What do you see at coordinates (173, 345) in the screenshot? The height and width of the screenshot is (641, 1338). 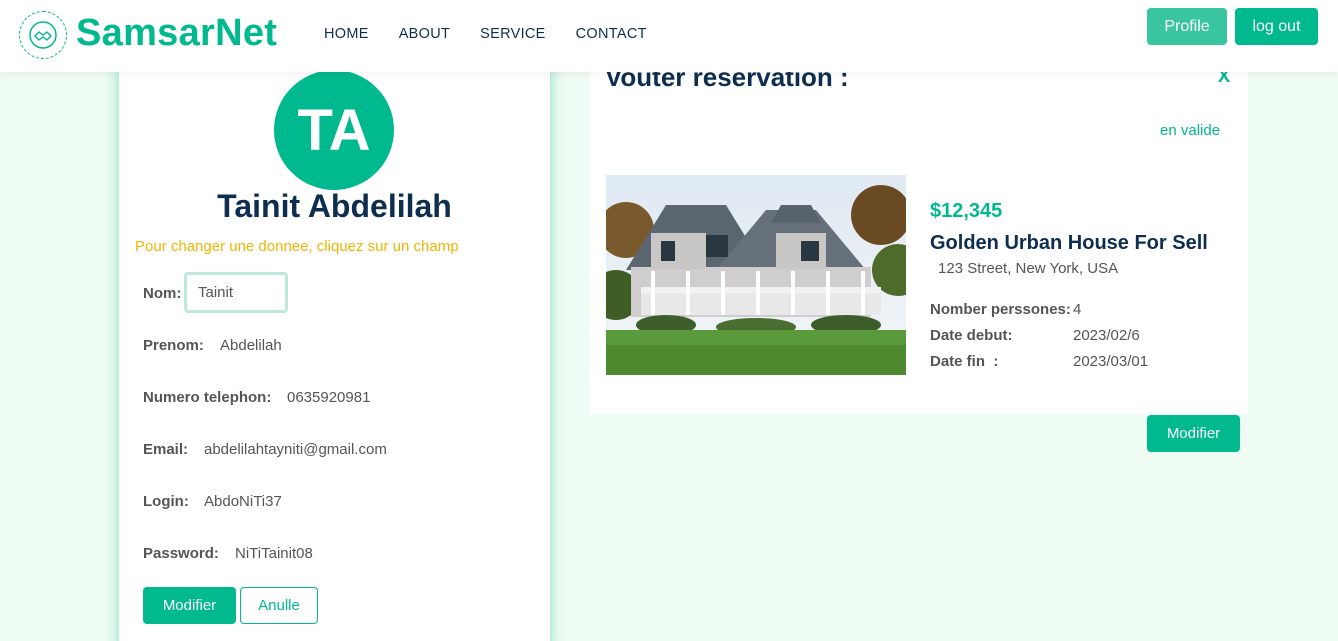 I see `prenom-label: Prenom:` at bounding box center [173, 345].